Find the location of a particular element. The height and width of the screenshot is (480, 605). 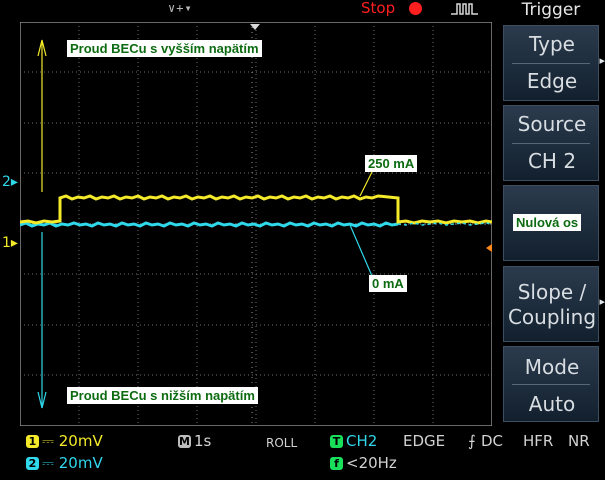

ch2-badge-icon: 2 is located at coordinates (32, 463).